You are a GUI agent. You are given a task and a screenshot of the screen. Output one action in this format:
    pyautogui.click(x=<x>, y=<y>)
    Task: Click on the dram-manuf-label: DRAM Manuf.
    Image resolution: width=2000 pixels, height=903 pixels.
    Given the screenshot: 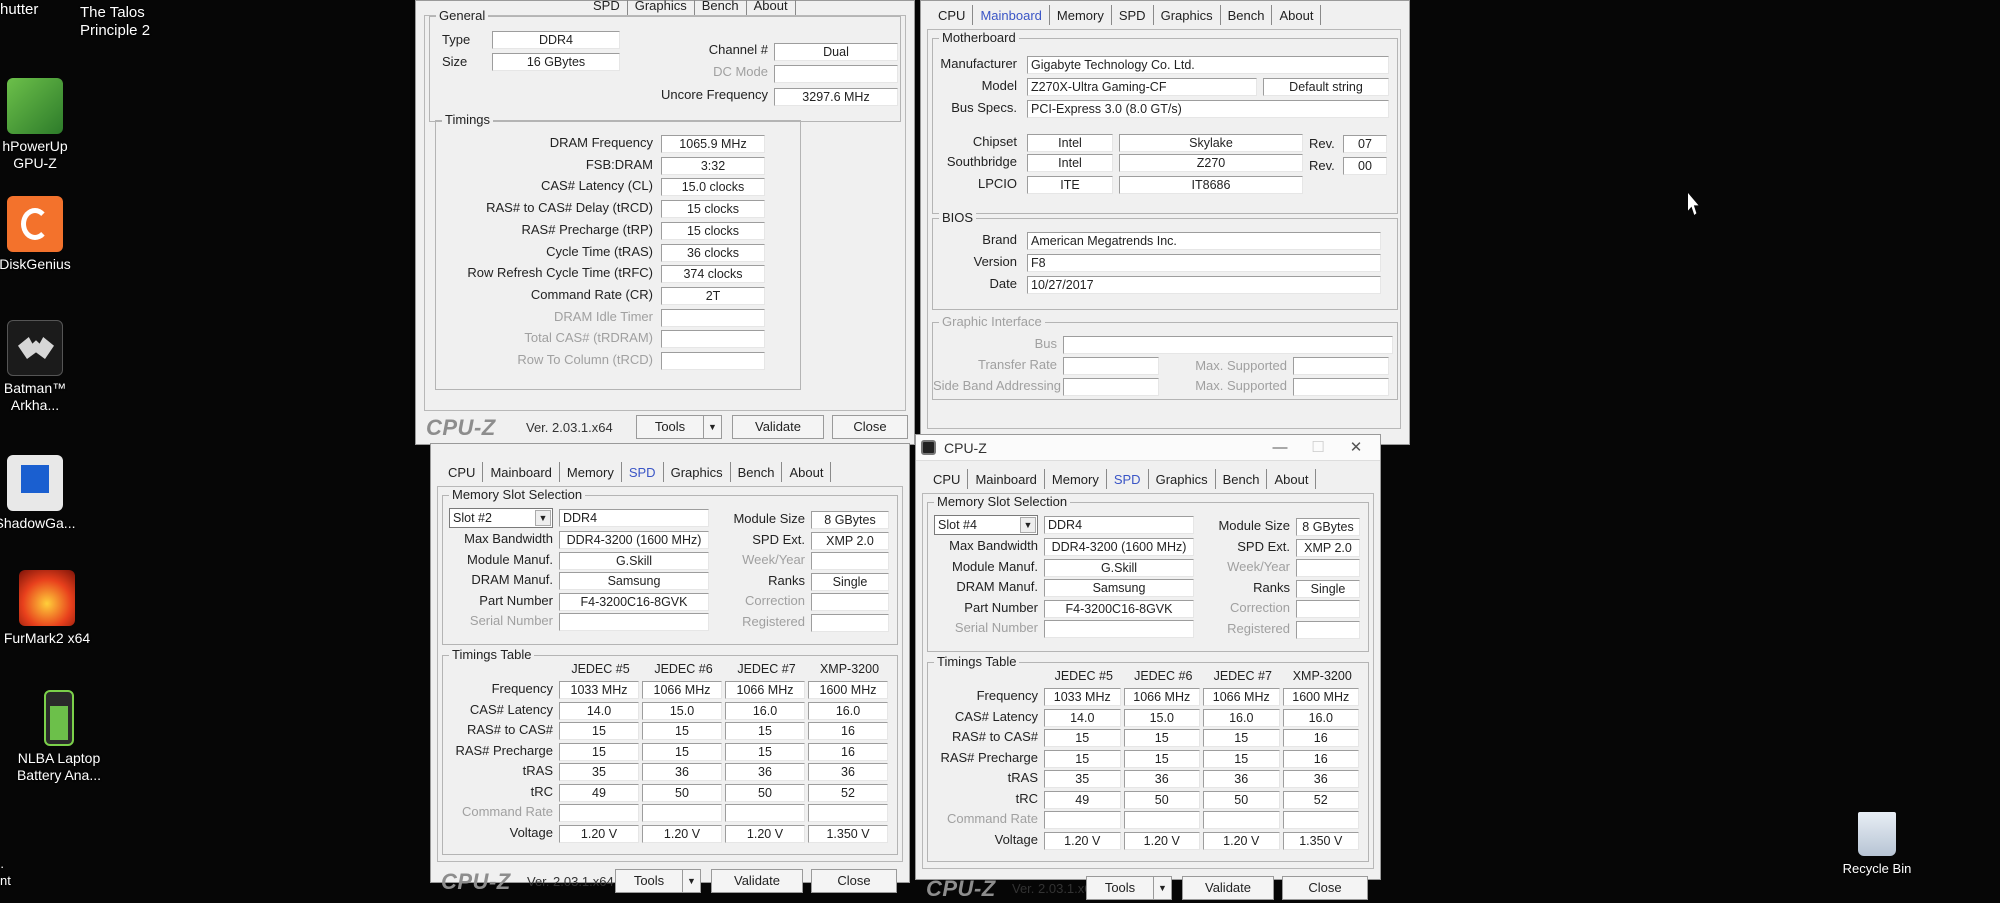 What is the action you would take?
    pyautogui.click(x=512, y=579)
    